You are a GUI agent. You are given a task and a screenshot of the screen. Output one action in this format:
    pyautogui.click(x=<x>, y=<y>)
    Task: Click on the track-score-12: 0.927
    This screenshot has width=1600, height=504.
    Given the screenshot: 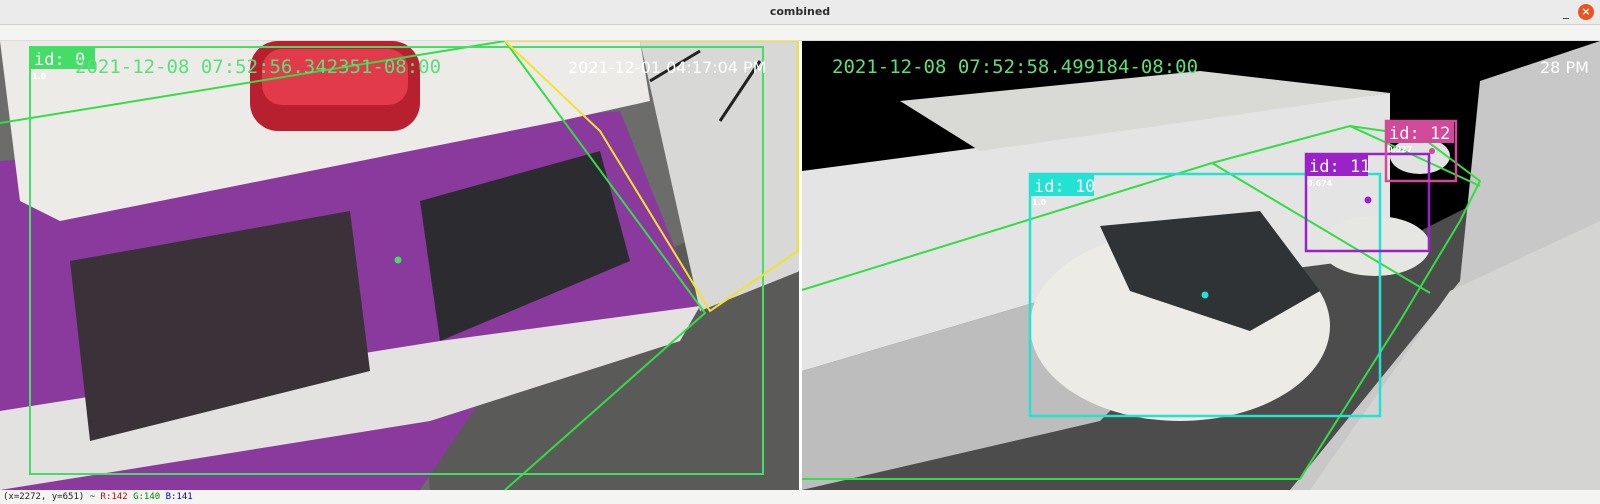 What is the action you would take?
    pyautogui.click(x=1399, y=149)
    